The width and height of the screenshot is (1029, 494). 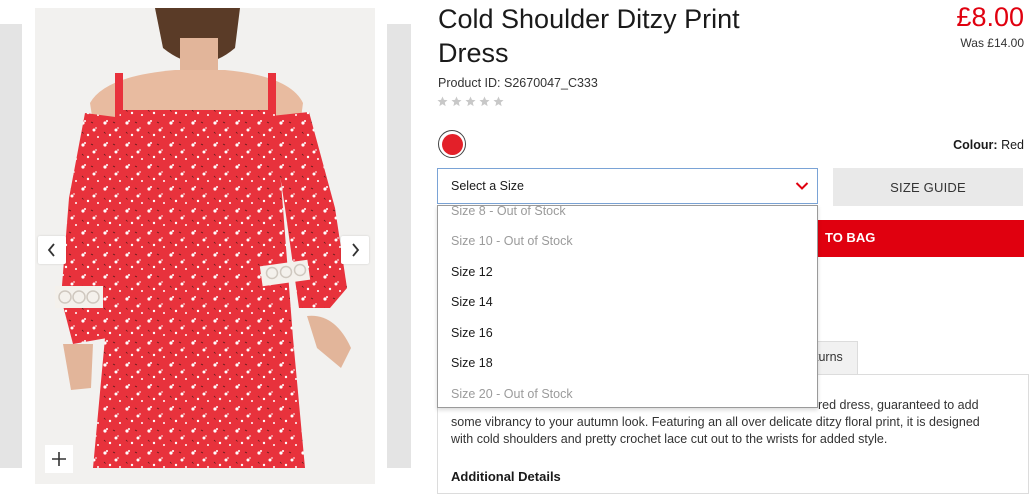 What do you see at coordinates (472, 333) in the screenshot?
I see `size-option: Size 16` at bounding box center [472, 333].